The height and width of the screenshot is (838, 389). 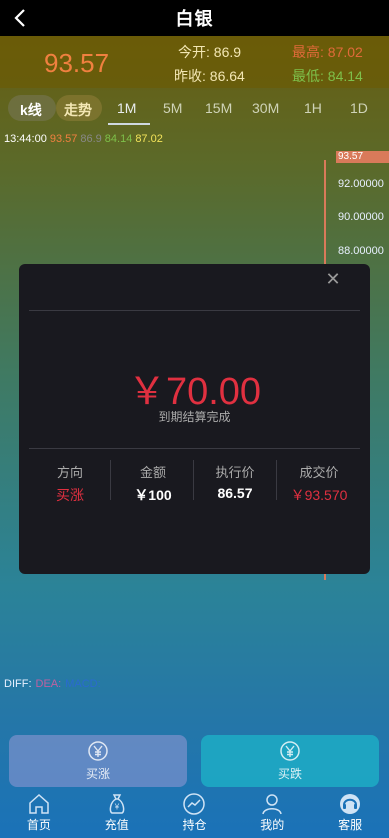 I want to click on direction-header: 方向, so click(x=69, y=472).